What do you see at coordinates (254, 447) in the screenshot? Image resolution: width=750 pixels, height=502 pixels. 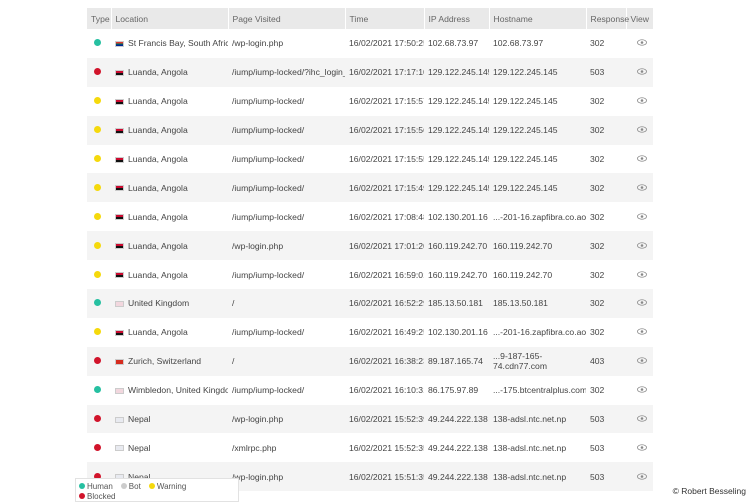 I see `page-visited-cell: /xmlrpc.php` at bounding box center [254, 447].